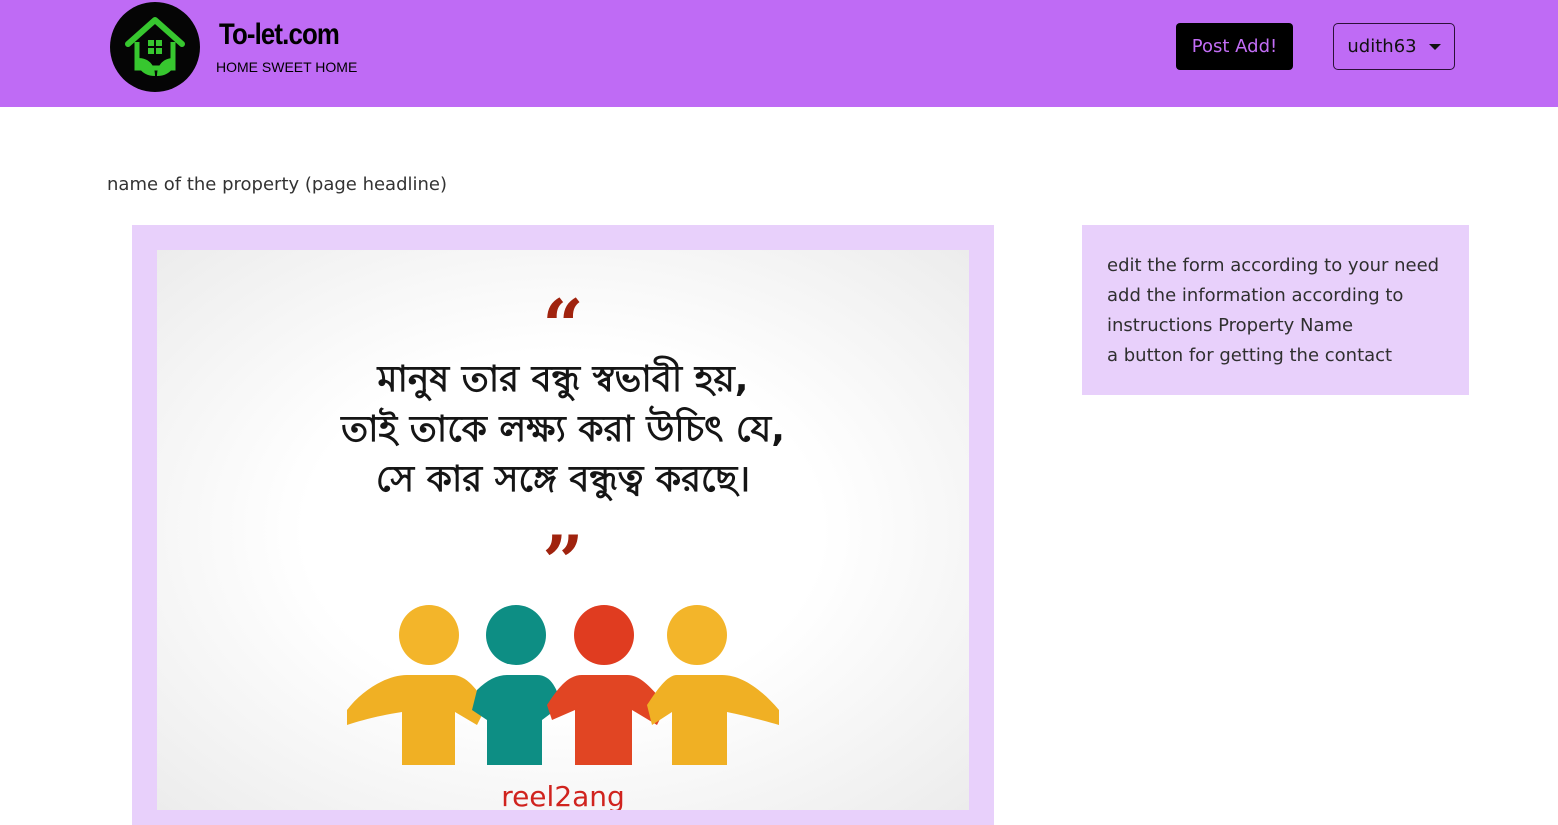 This screenshot has height=825, width=1558. I want to click on image-watermark-text: reel2ang, so click(563, 795).